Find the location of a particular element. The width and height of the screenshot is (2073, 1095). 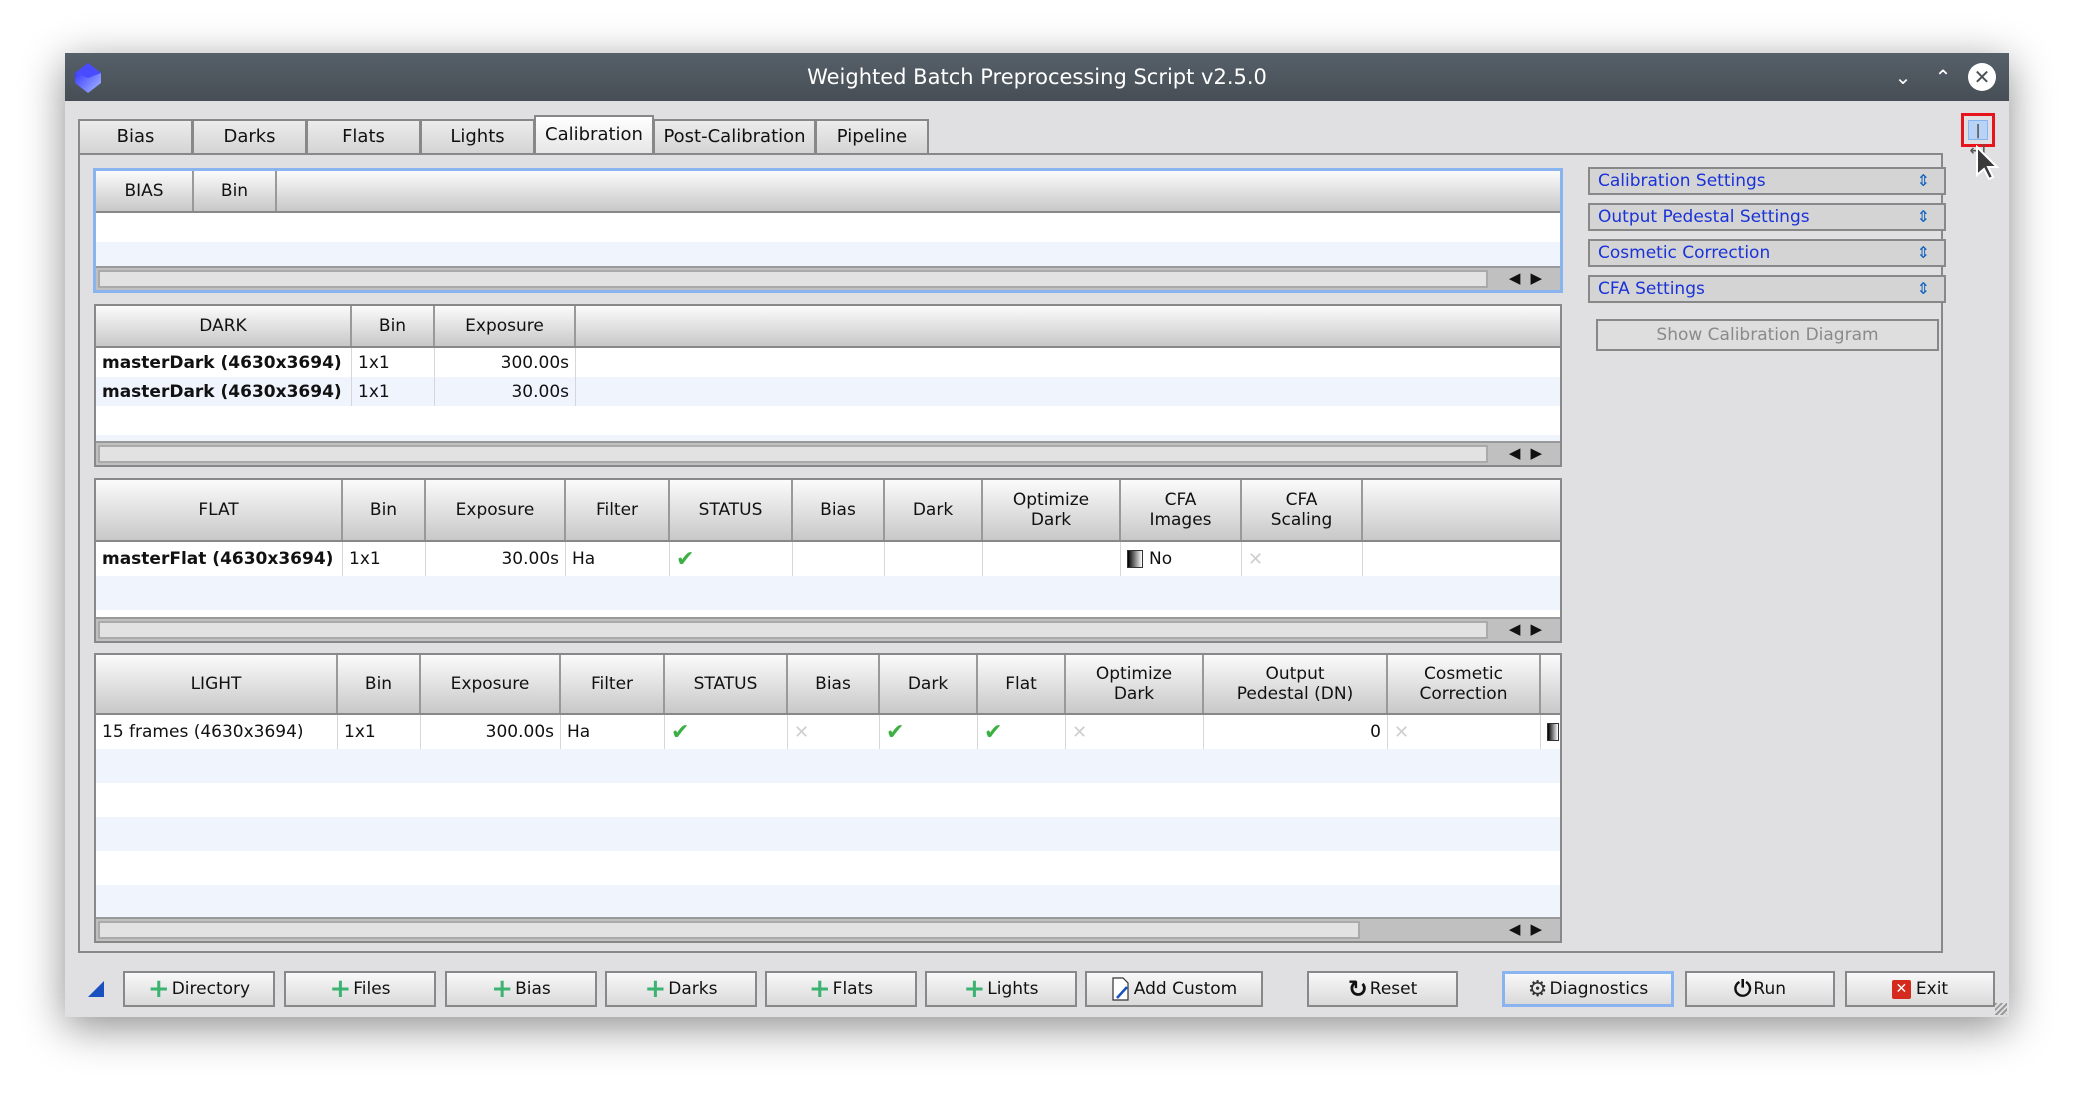

tab-calibration: Calibration is located at coordinates (594, 134).